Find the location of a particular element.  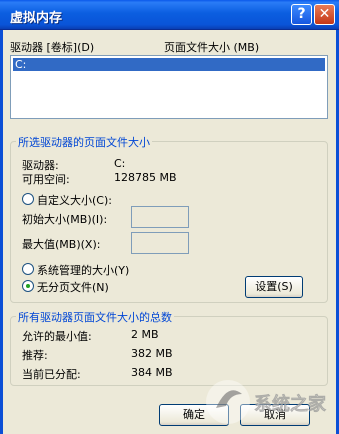

initial-size-input is located at coordinates (160, 217).